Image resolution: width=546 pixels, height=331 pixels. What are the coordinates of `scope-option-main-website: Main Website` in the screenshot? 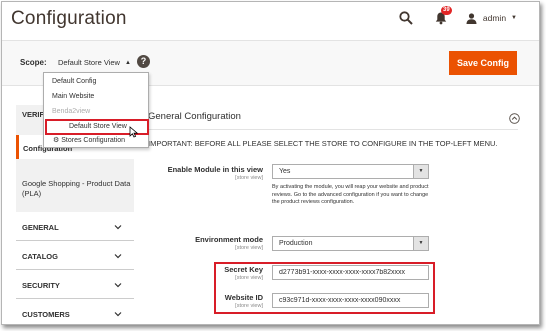 It's located at (96, 97).